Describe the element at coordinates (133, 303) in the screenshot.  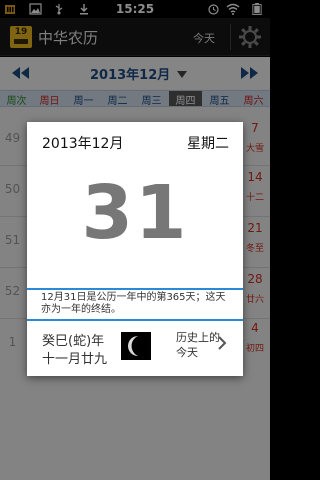
I see `day-description: 12月31日是公历一年中的第365天；这天亦为一年的终结。` at that location.